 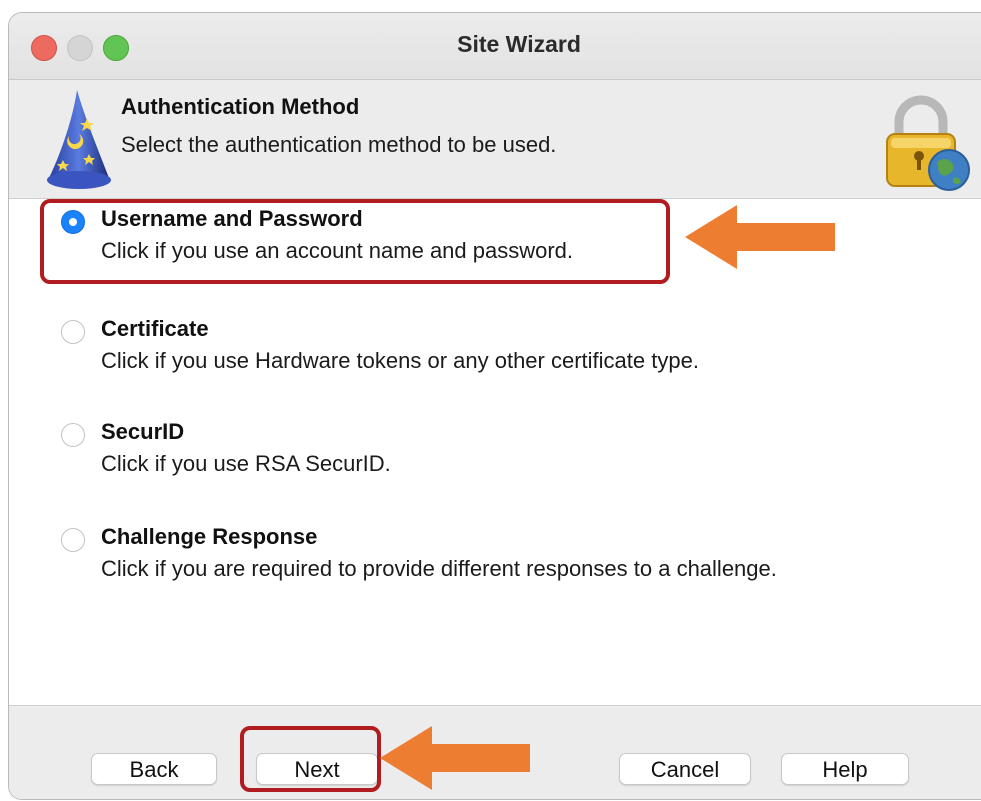 I want to click on option-title: SecurID, so click(x=143, y=431).